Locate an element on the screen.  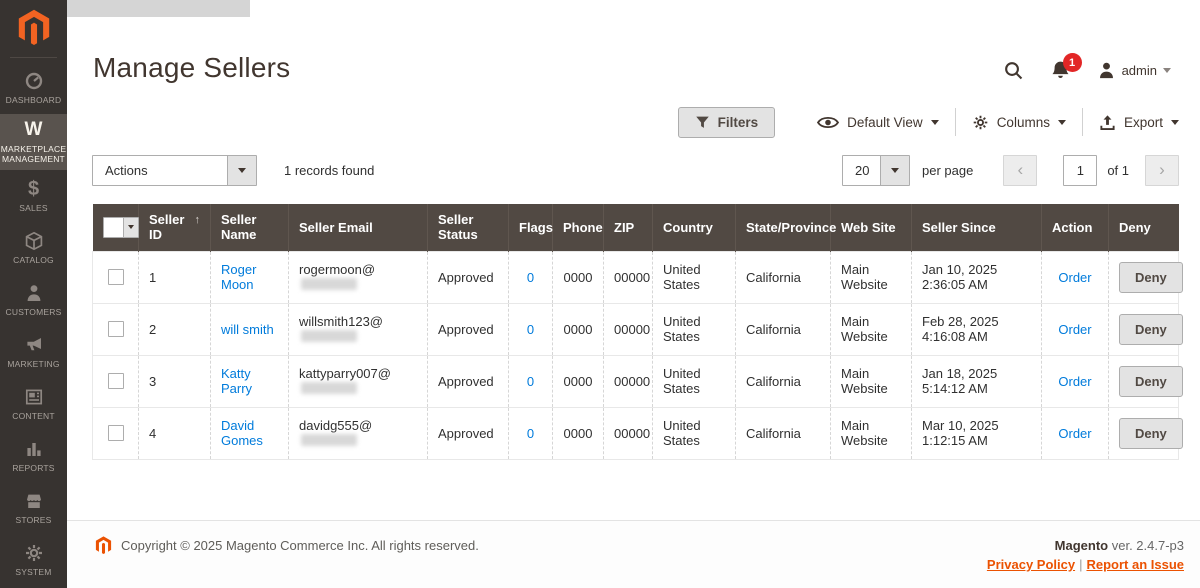
next-page-button: › is located at coordinates (1162, 170).